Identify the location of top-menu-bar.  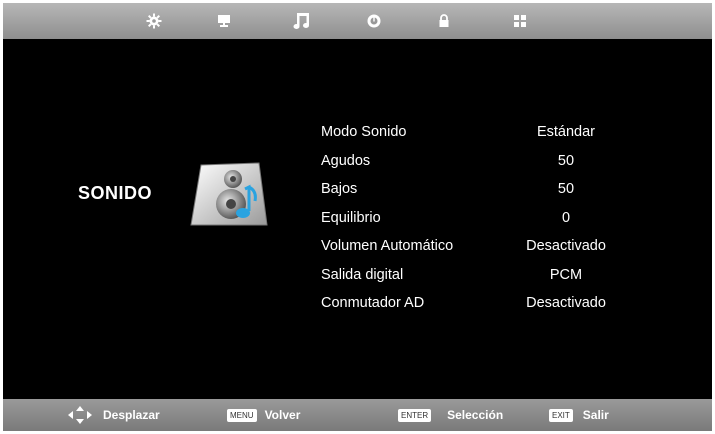
(357, 21).